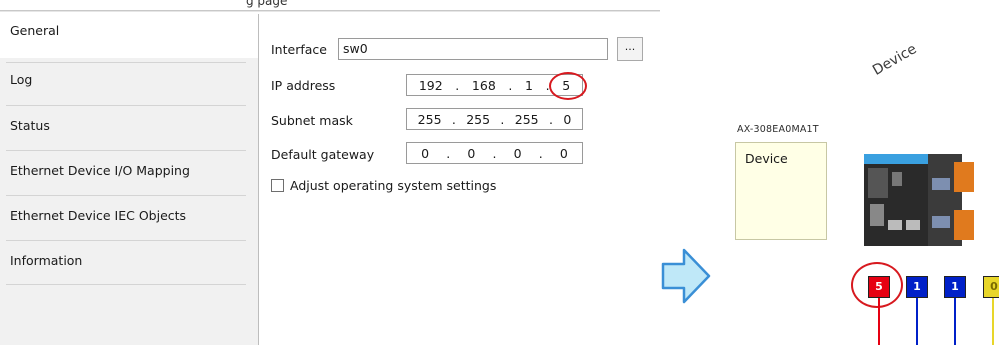  What do you see at coordinates (781, 191) in the screenshot?
I see `device-node-box: Device` at bounding box center [781, 191].